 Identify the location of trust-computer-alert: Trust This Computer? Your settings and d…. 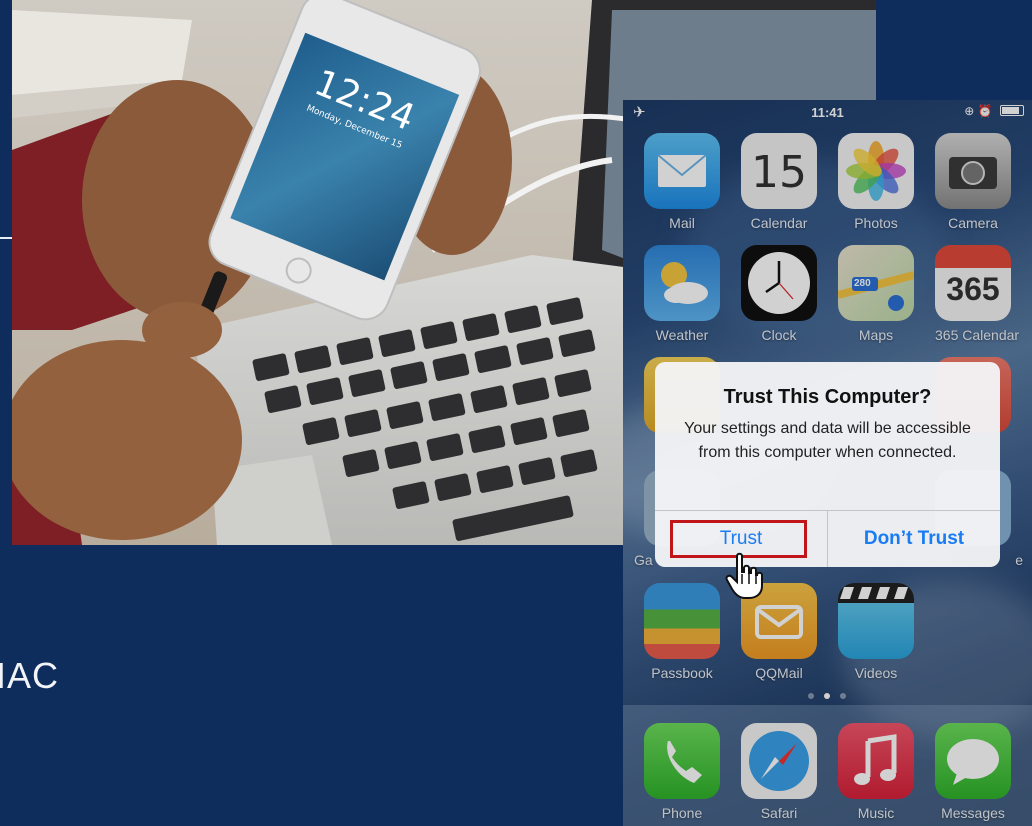
(827, 464).